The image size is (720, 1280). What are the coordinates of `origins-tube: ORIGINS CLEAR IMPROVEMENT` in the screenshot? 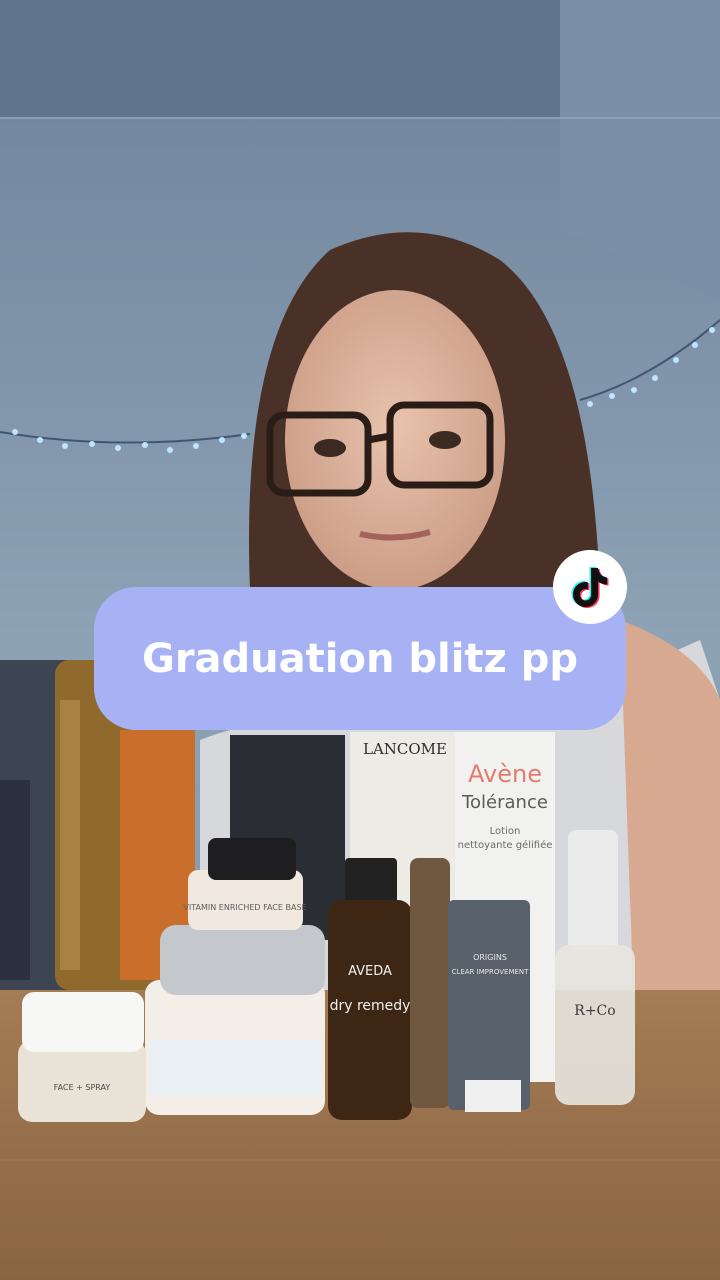 It's located at (489, 1006).